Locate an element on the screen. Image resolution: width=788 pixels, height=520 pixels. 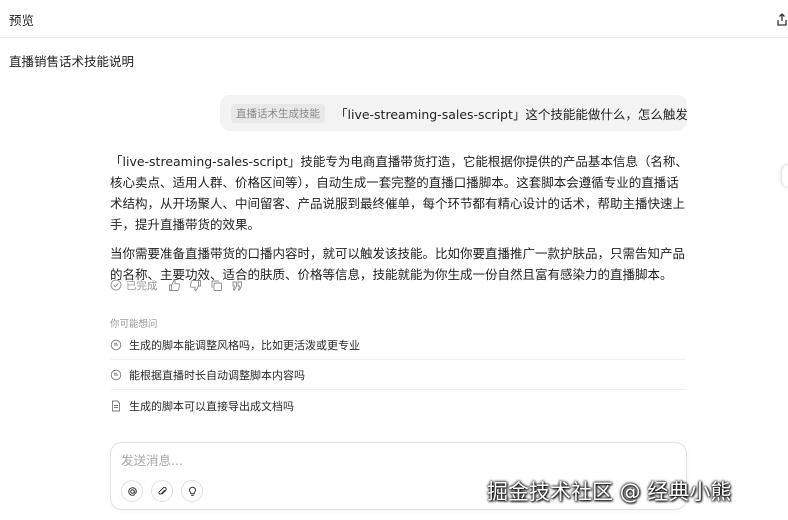
suggestions-label: 你可能想问 is located at coordinates (134, 324).